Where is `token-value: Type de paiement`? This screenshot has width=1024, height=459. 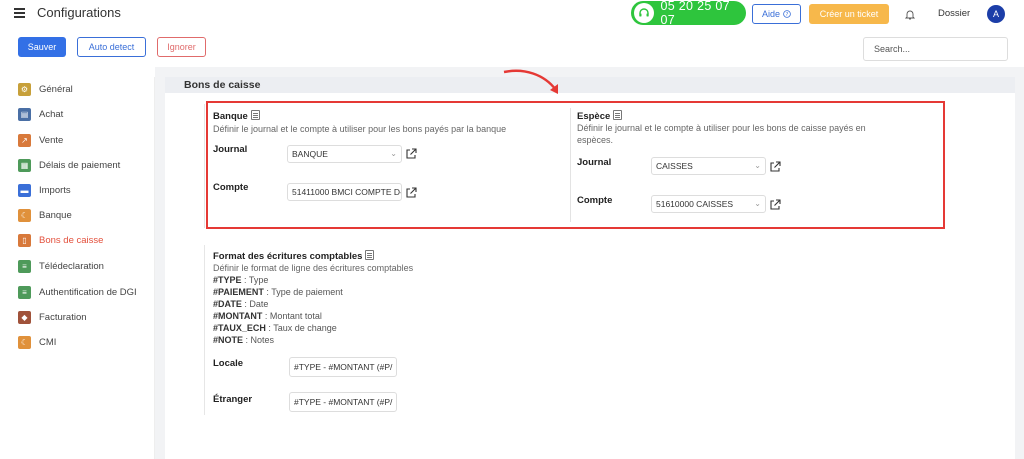 token-value: Type de paiement is located at coordinates (307, 292).